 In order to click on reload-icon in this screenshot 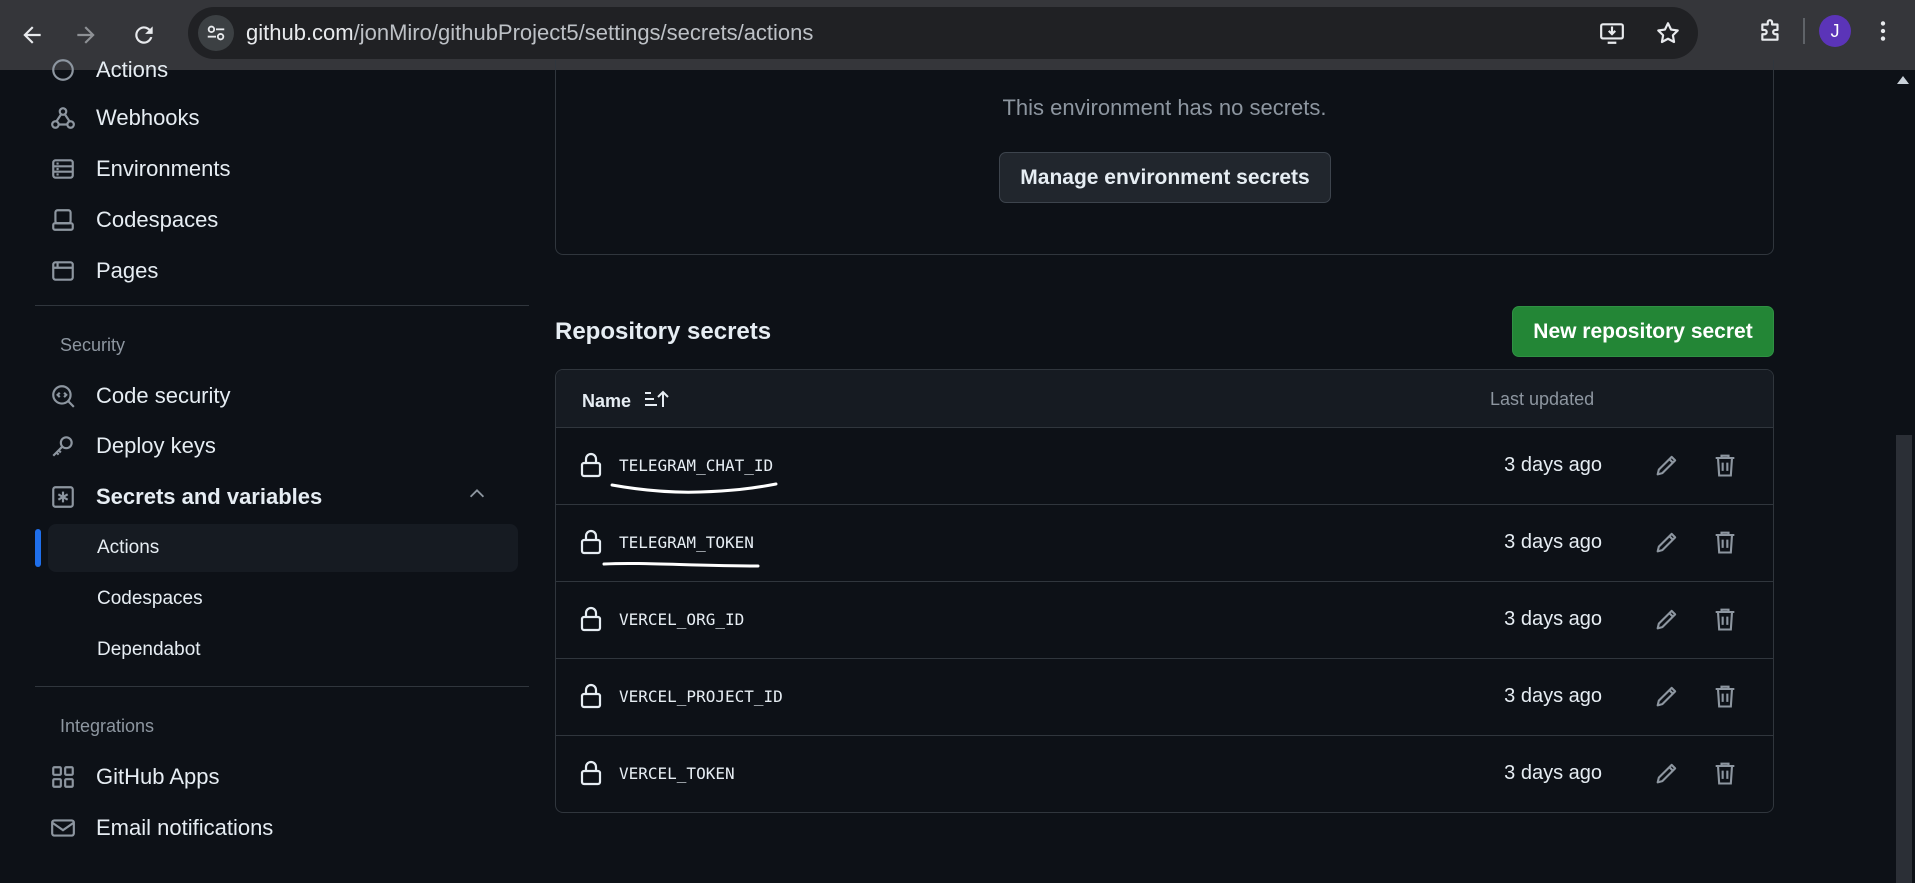, I will do `click(144, 35)`.